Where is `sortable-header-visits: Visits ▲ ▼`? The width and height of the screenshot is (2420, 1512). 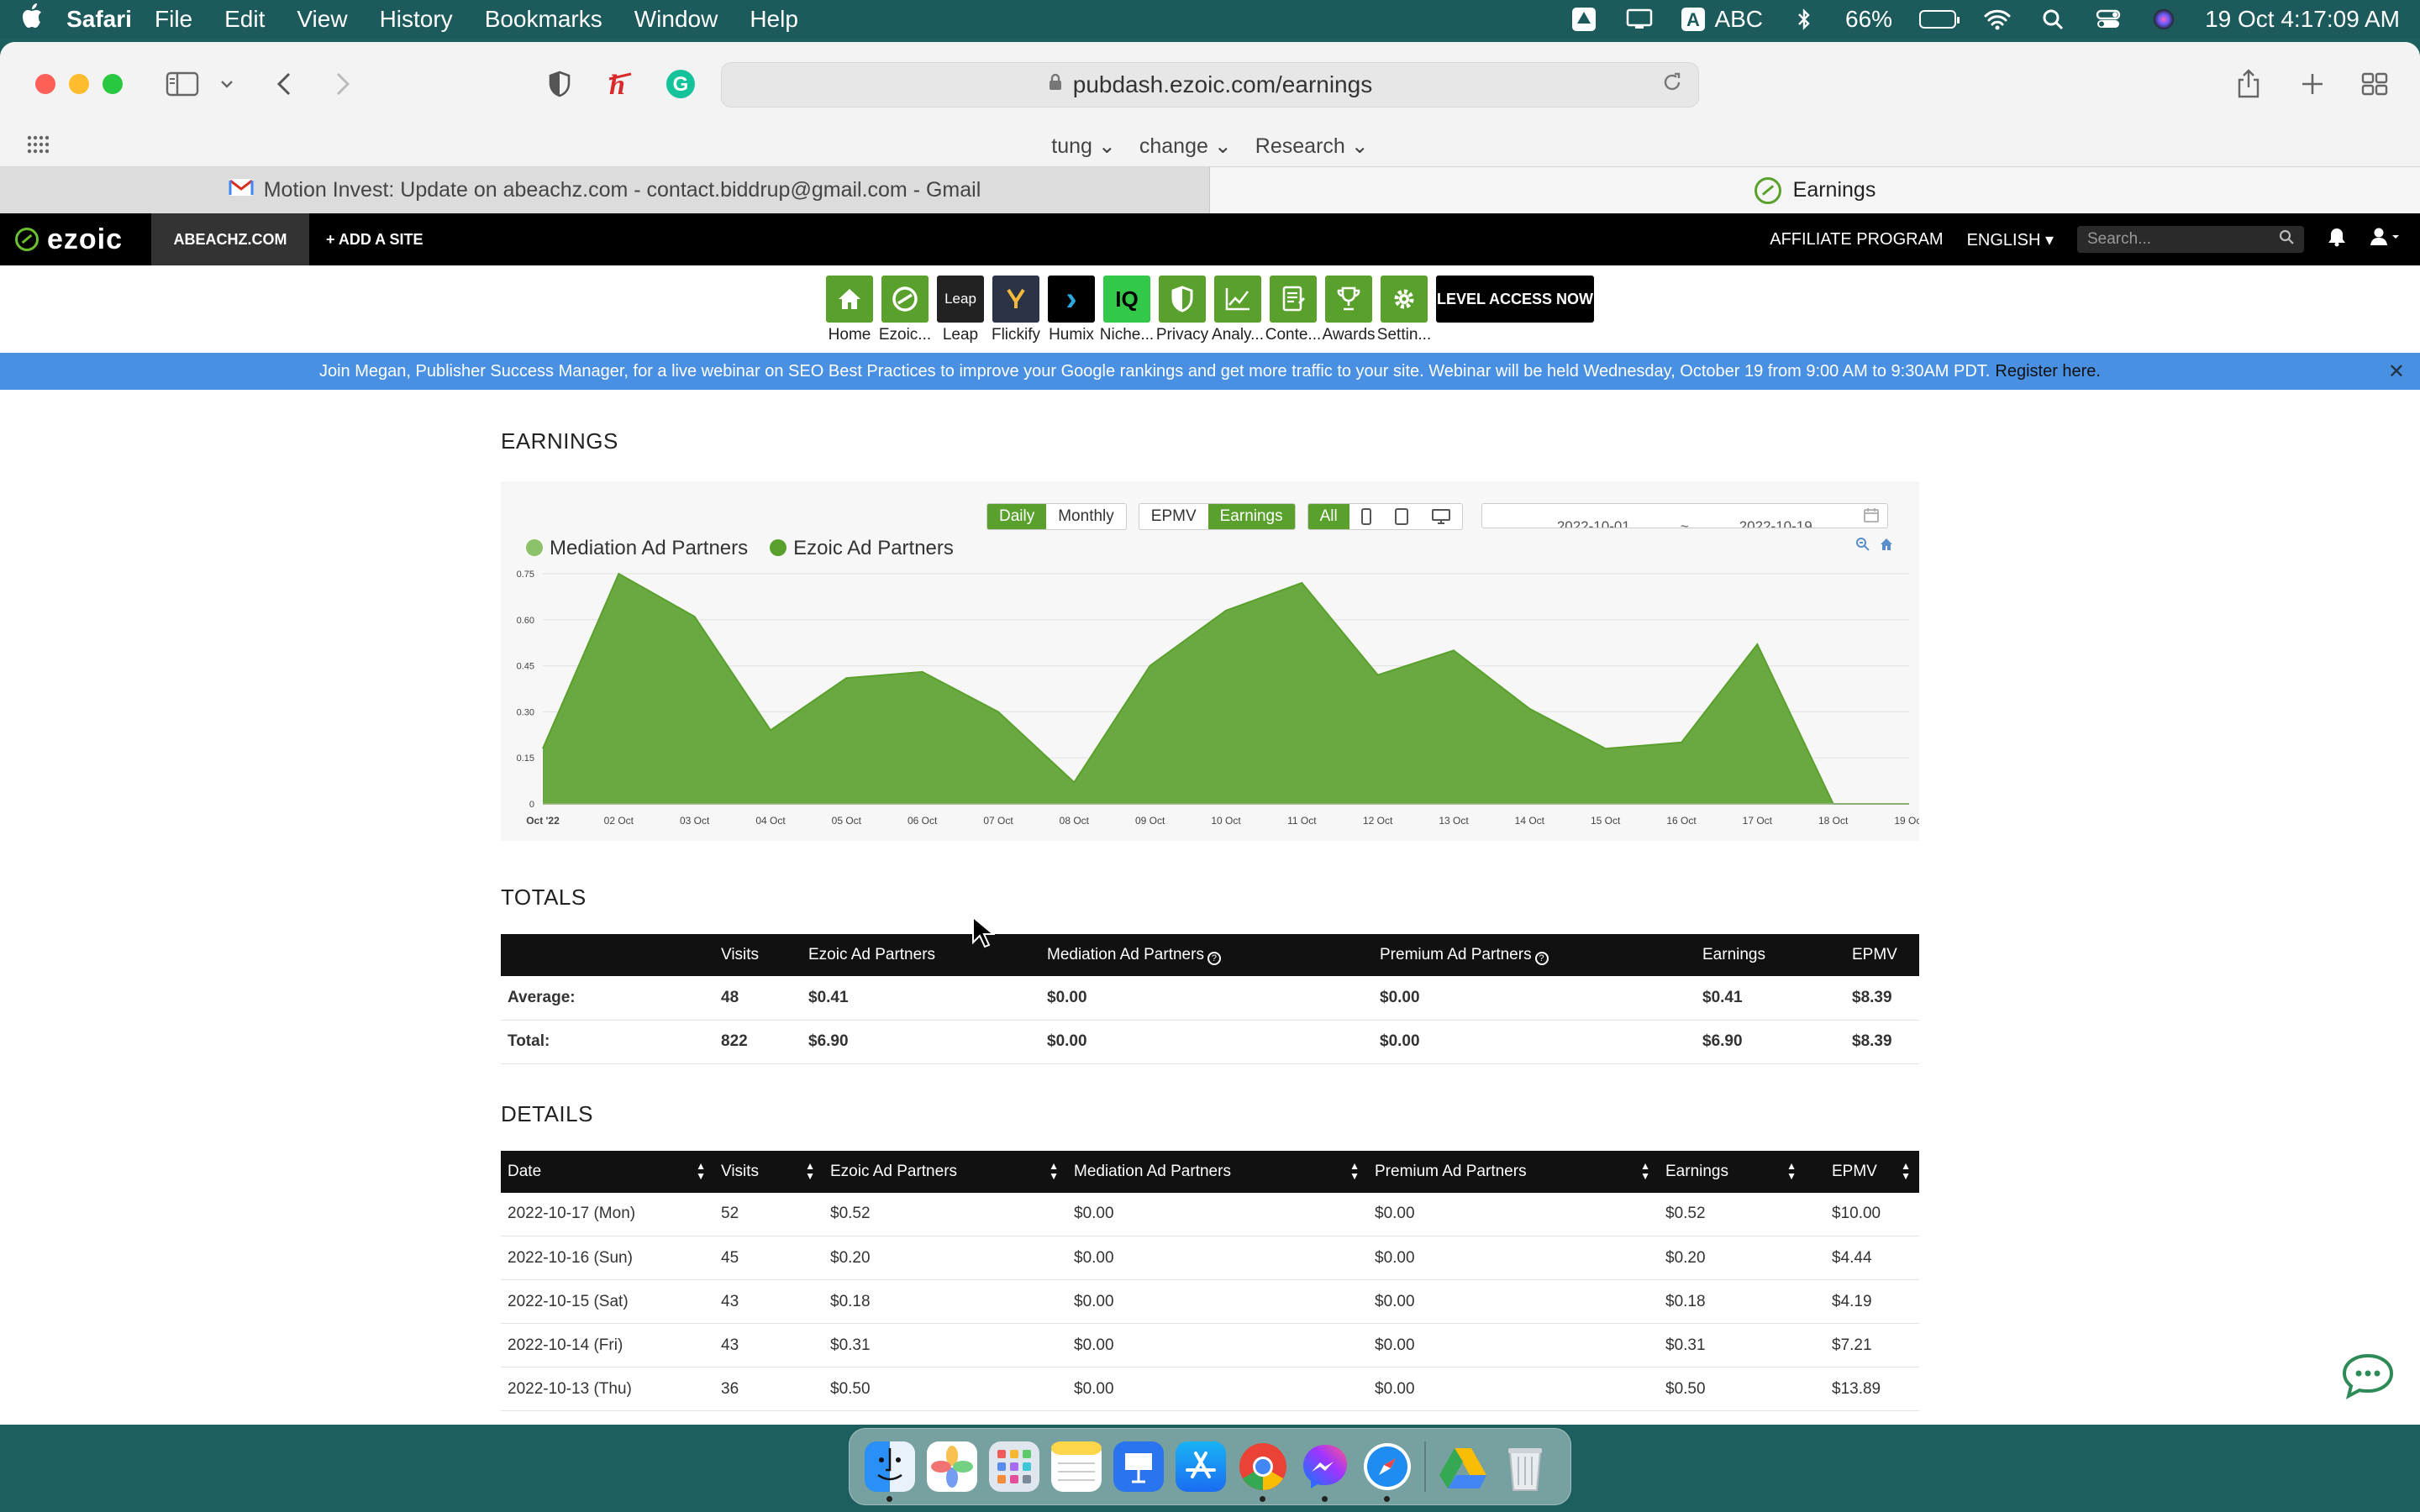
sortable-header-visits: Visits ▲ ▼ is located at coordinates (768, 1171).